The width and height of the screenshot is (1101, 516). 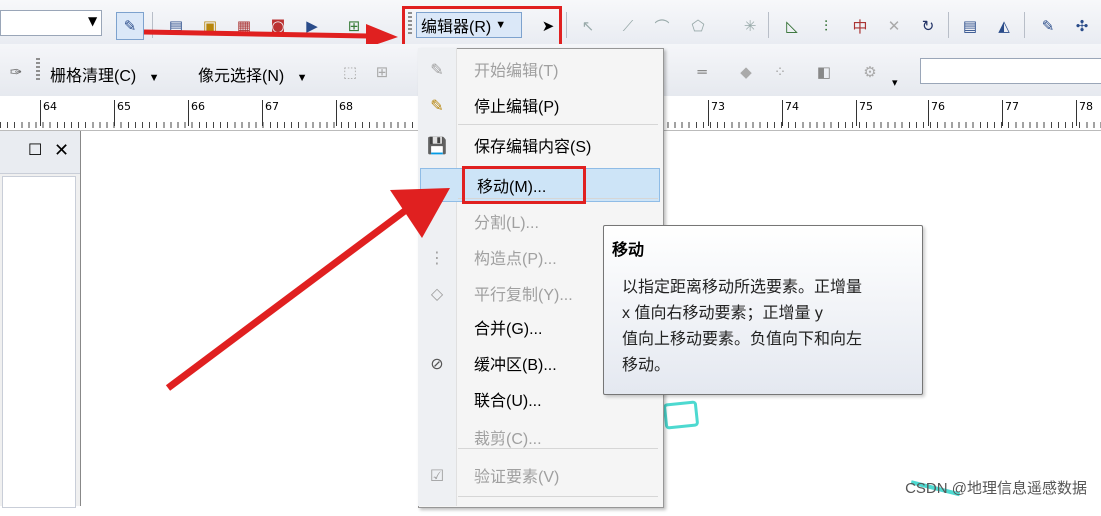 I want to click on line-width-icon: ═, so click(x=702, y=72).